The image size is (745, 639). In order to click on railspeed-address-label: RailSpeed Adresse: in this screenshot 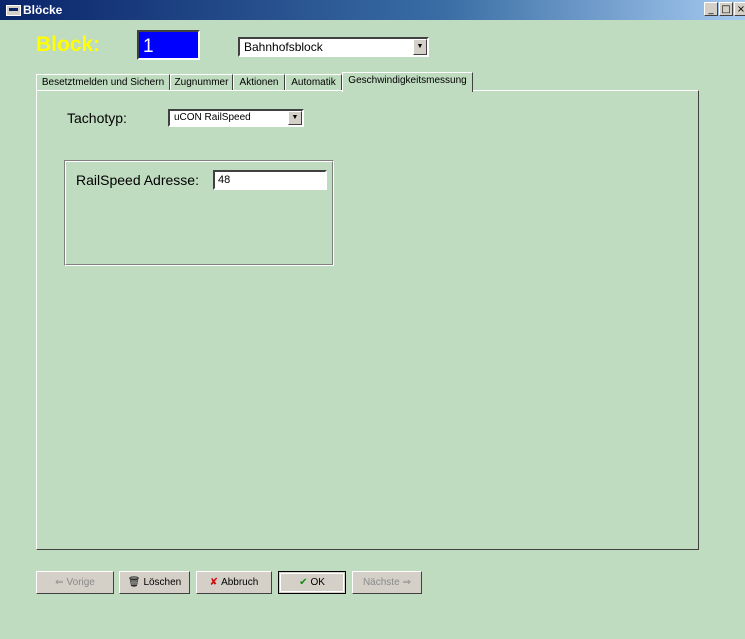, I will do `click(137, 180)`.